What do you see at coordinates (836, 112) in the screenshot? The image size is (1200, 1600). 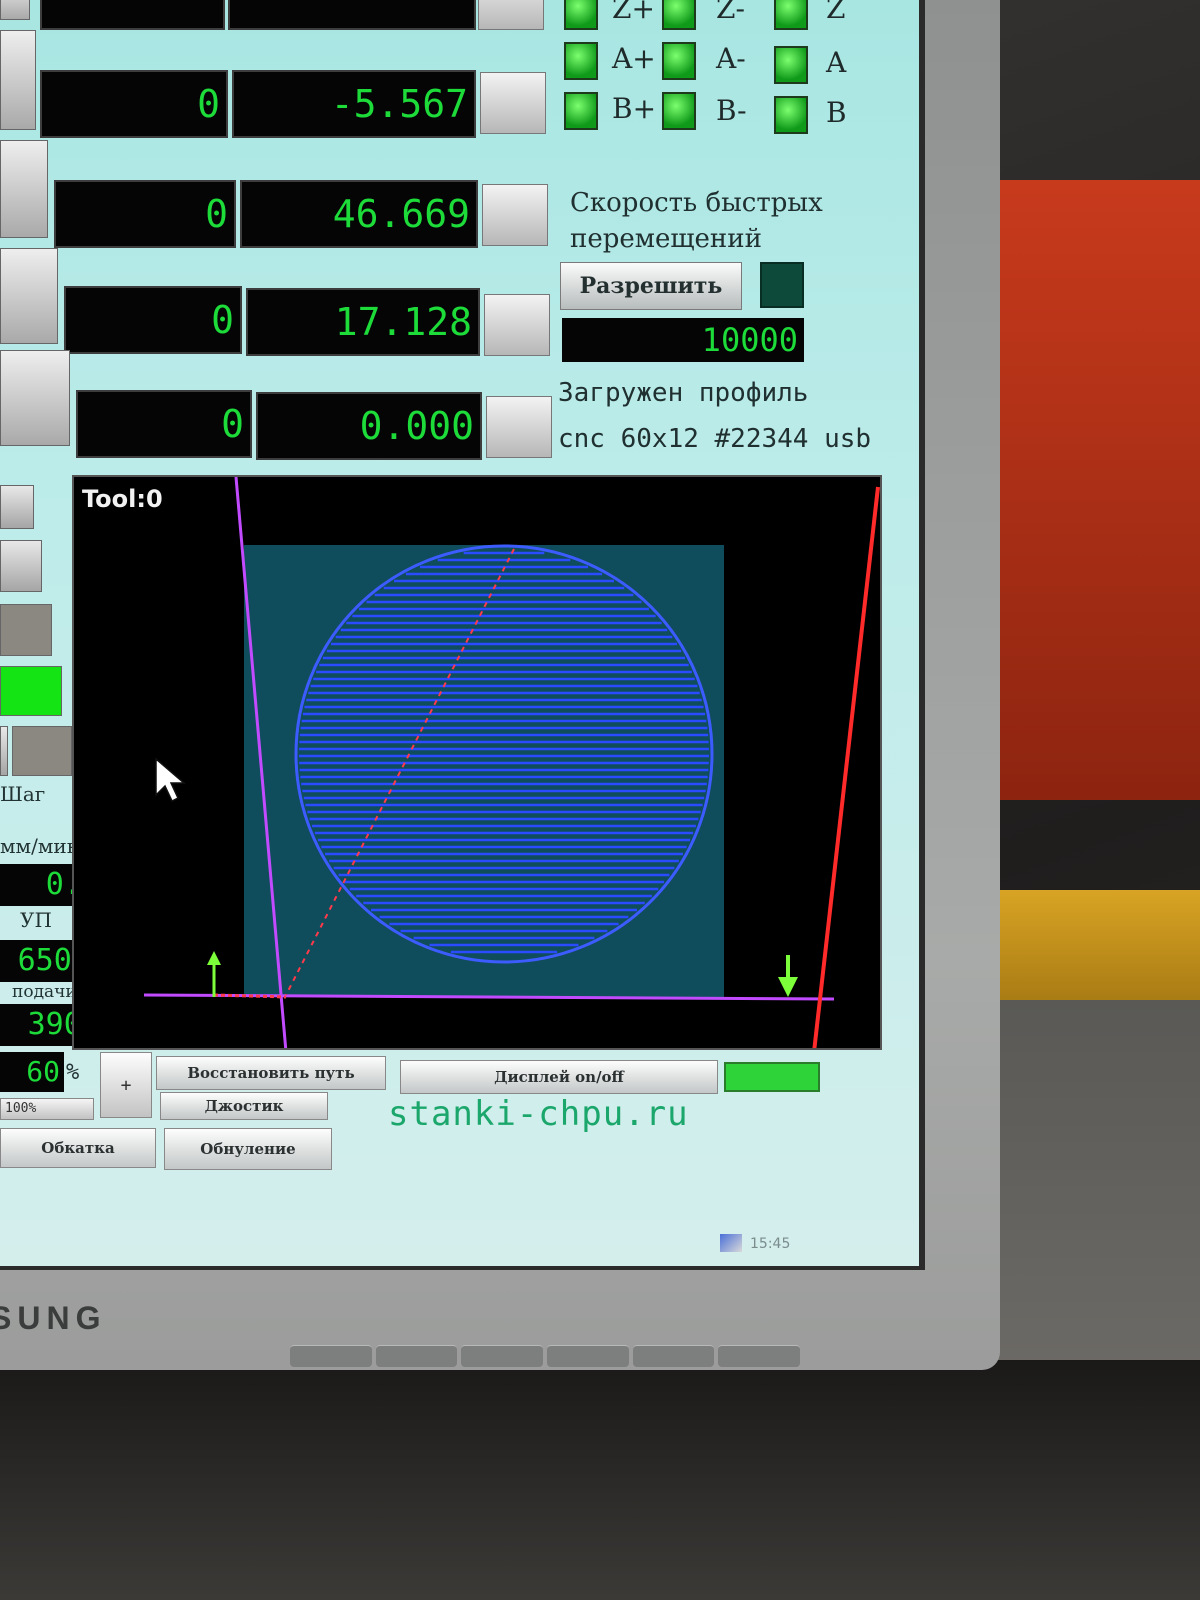 I see `label-b: B` at bounding box center [836, 112].